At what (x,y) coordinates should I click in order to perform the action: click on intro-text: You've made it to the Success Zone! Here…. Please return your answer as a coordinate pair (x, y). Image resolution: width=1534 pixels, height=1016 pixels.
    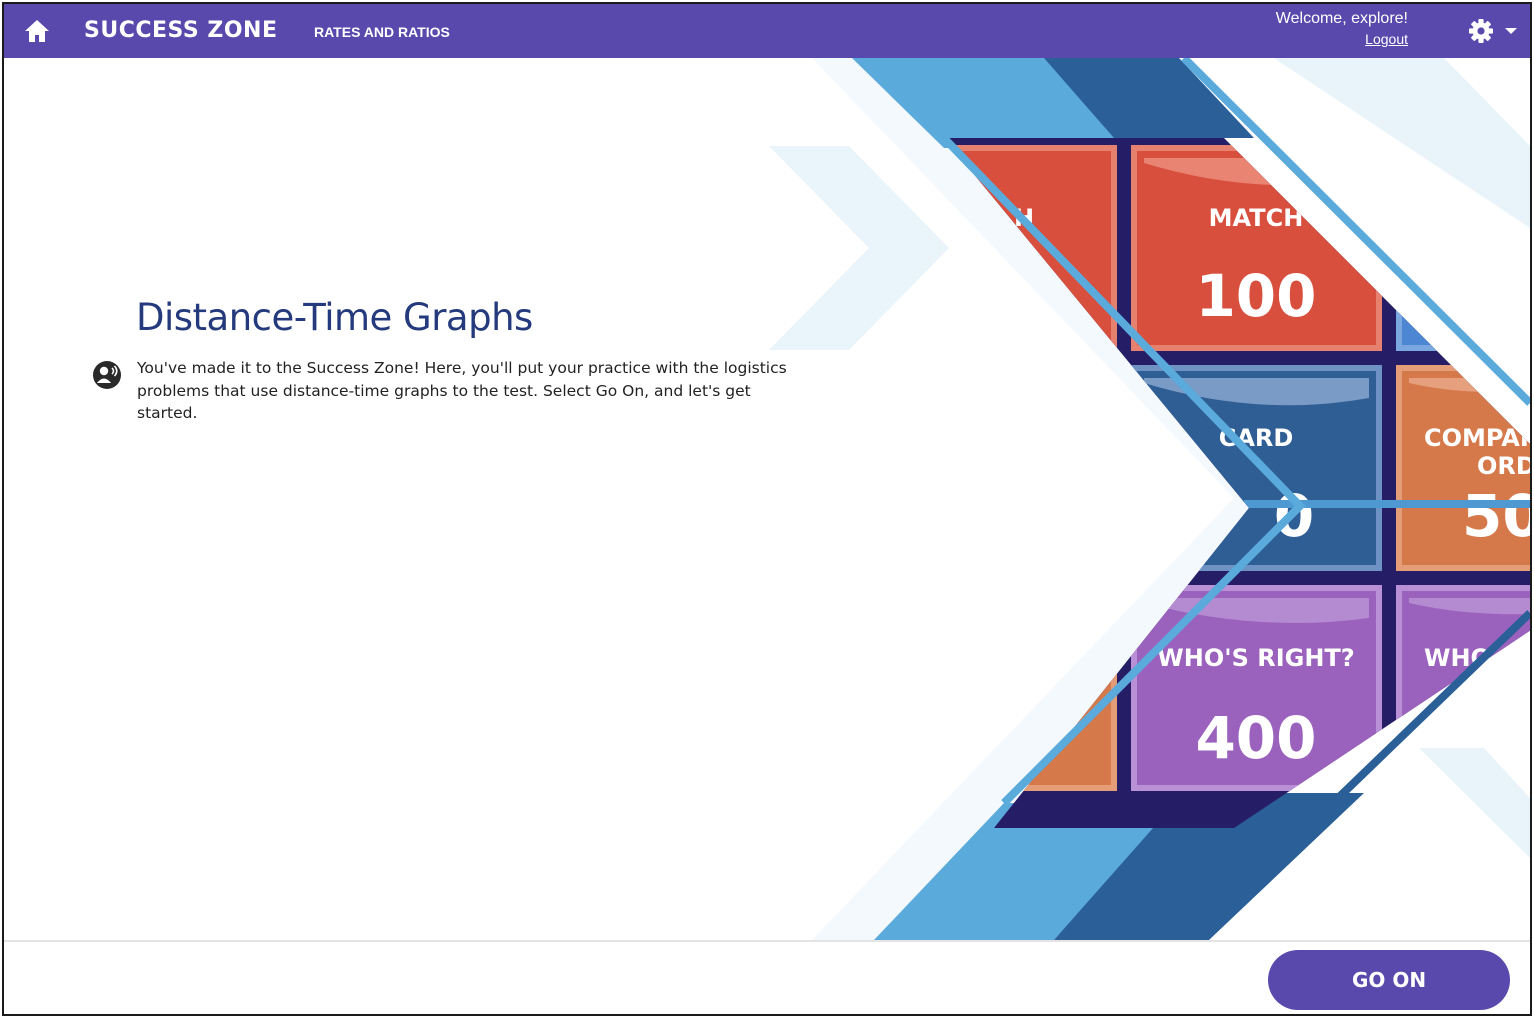
    Looking at the image, I should click on (462, 390).